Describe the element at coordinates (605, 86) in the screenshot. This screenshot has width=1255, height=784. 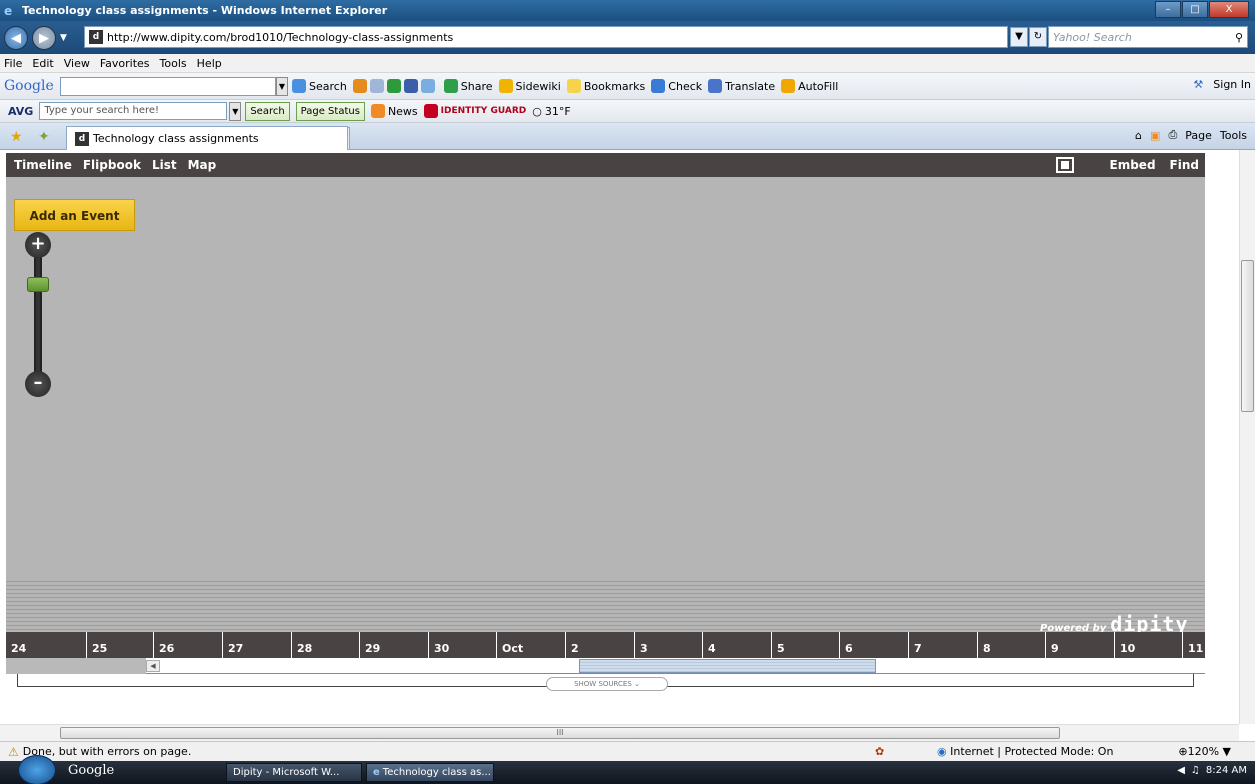
I see `bookmarks-button: Bookmarks` at that location.